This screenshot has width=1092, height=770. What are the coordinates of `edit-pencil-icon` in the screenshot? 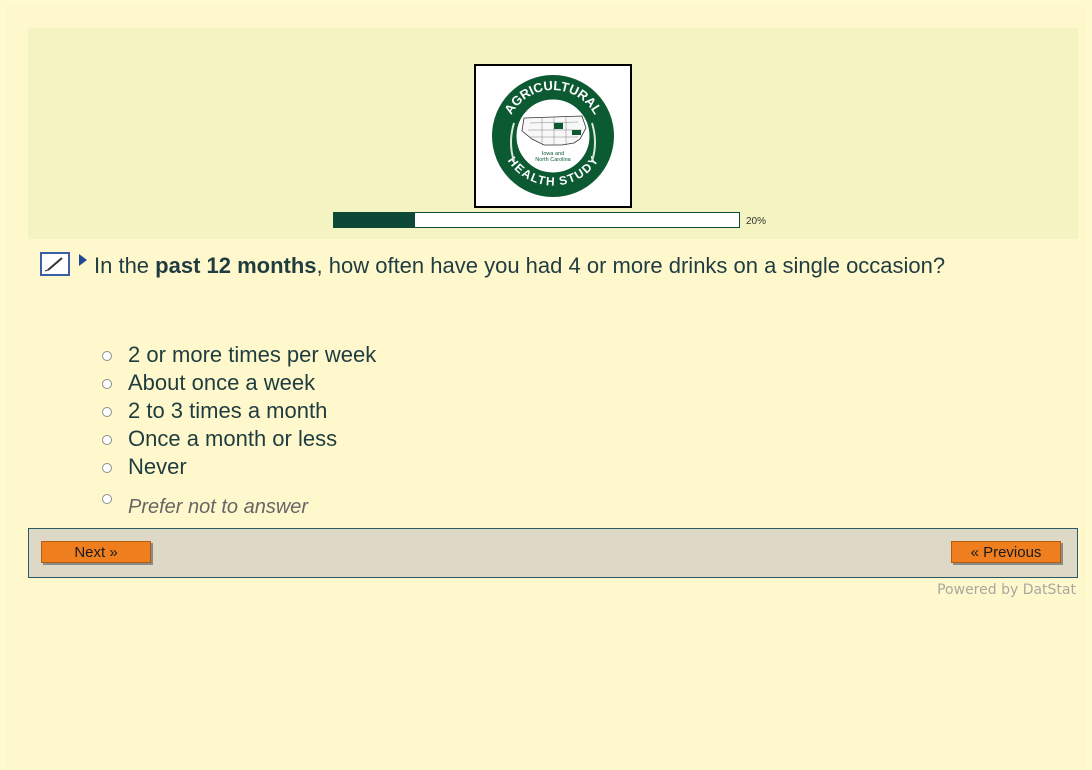 It's located at (55, 264).